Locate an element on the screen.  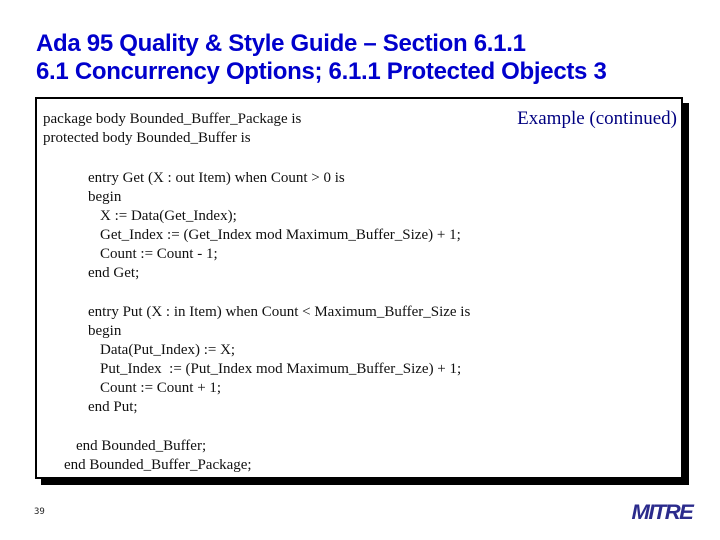
code-line: protected body Bounded_Buffer is is located at coordinates (147, 138).